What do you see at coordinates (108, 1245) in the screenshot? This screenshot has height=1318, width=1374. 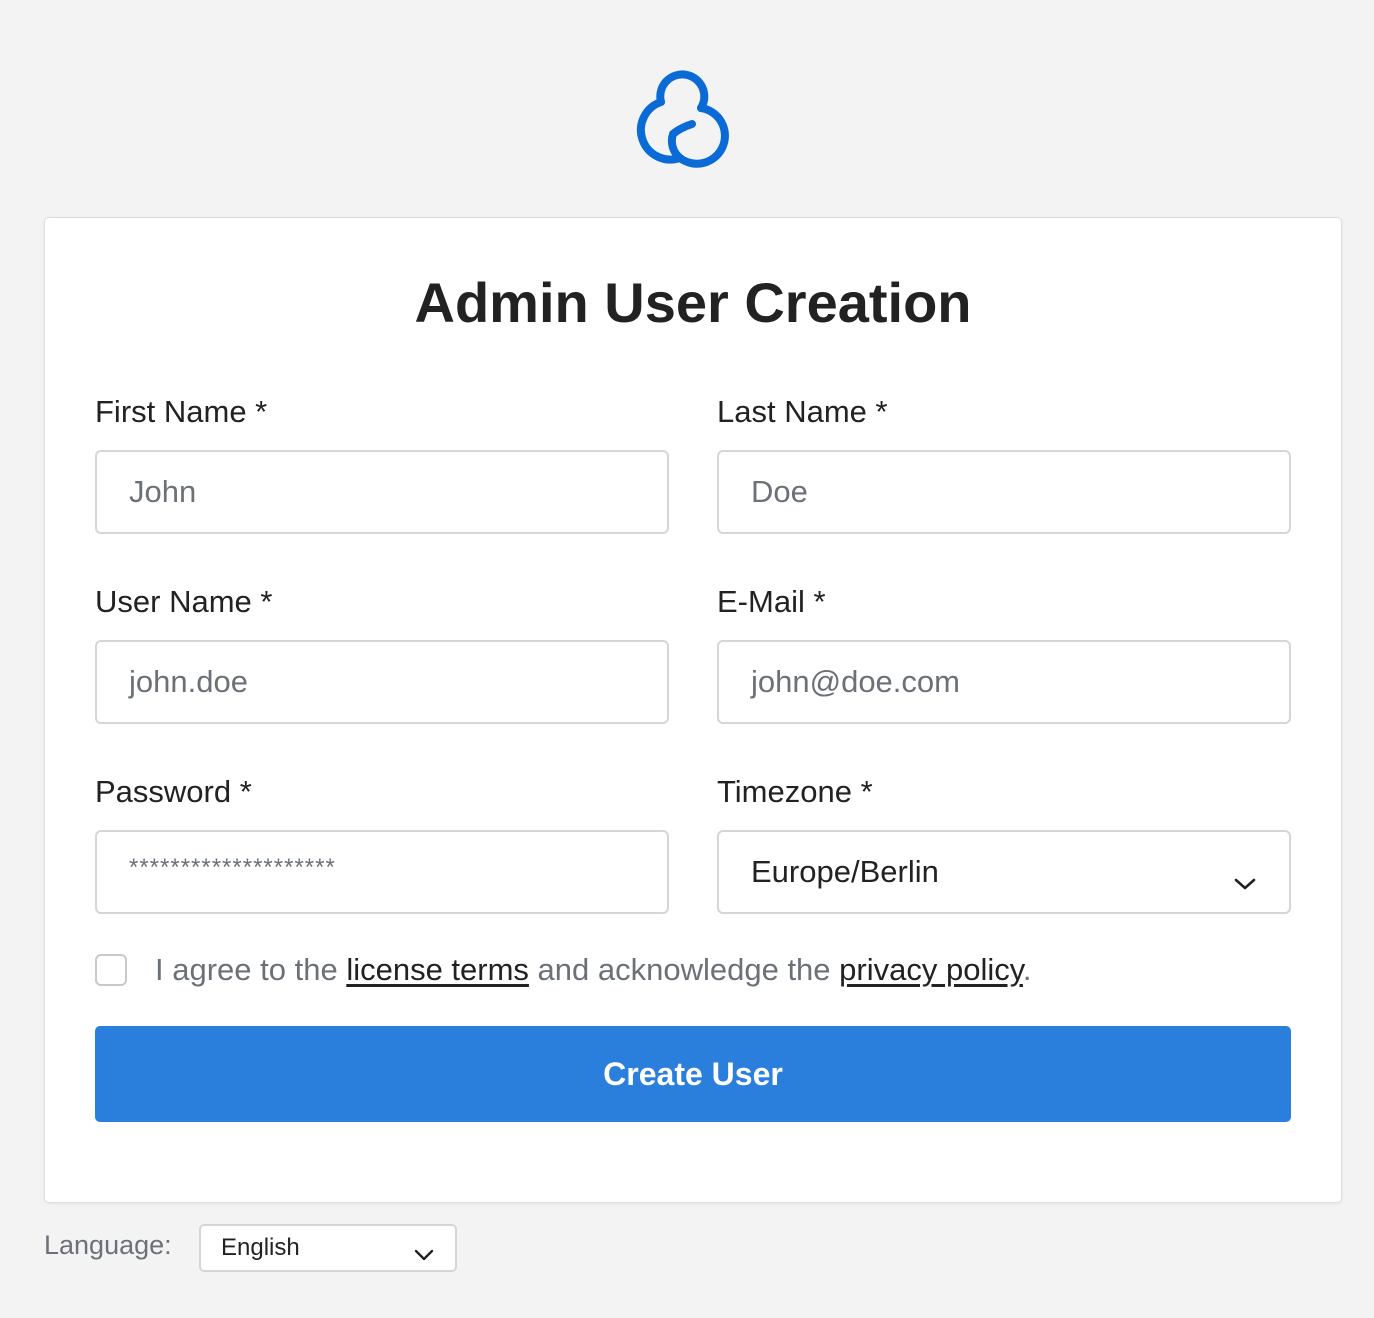 I see `language-label: Language:` at bounding box center [108, 1245].